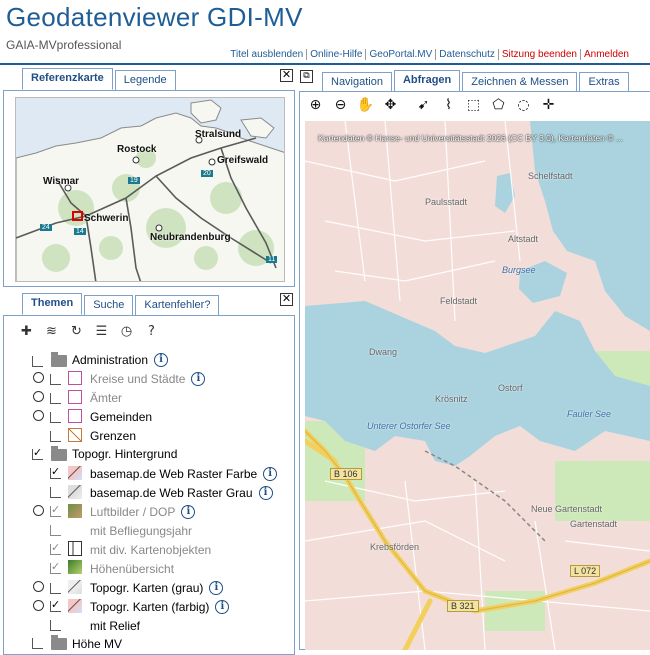  Describe the element at coordinates (160, 606) in the screenshot. I see `tree-item-topogr-farbig: Topogr. Karten (farbig) i` at that location.